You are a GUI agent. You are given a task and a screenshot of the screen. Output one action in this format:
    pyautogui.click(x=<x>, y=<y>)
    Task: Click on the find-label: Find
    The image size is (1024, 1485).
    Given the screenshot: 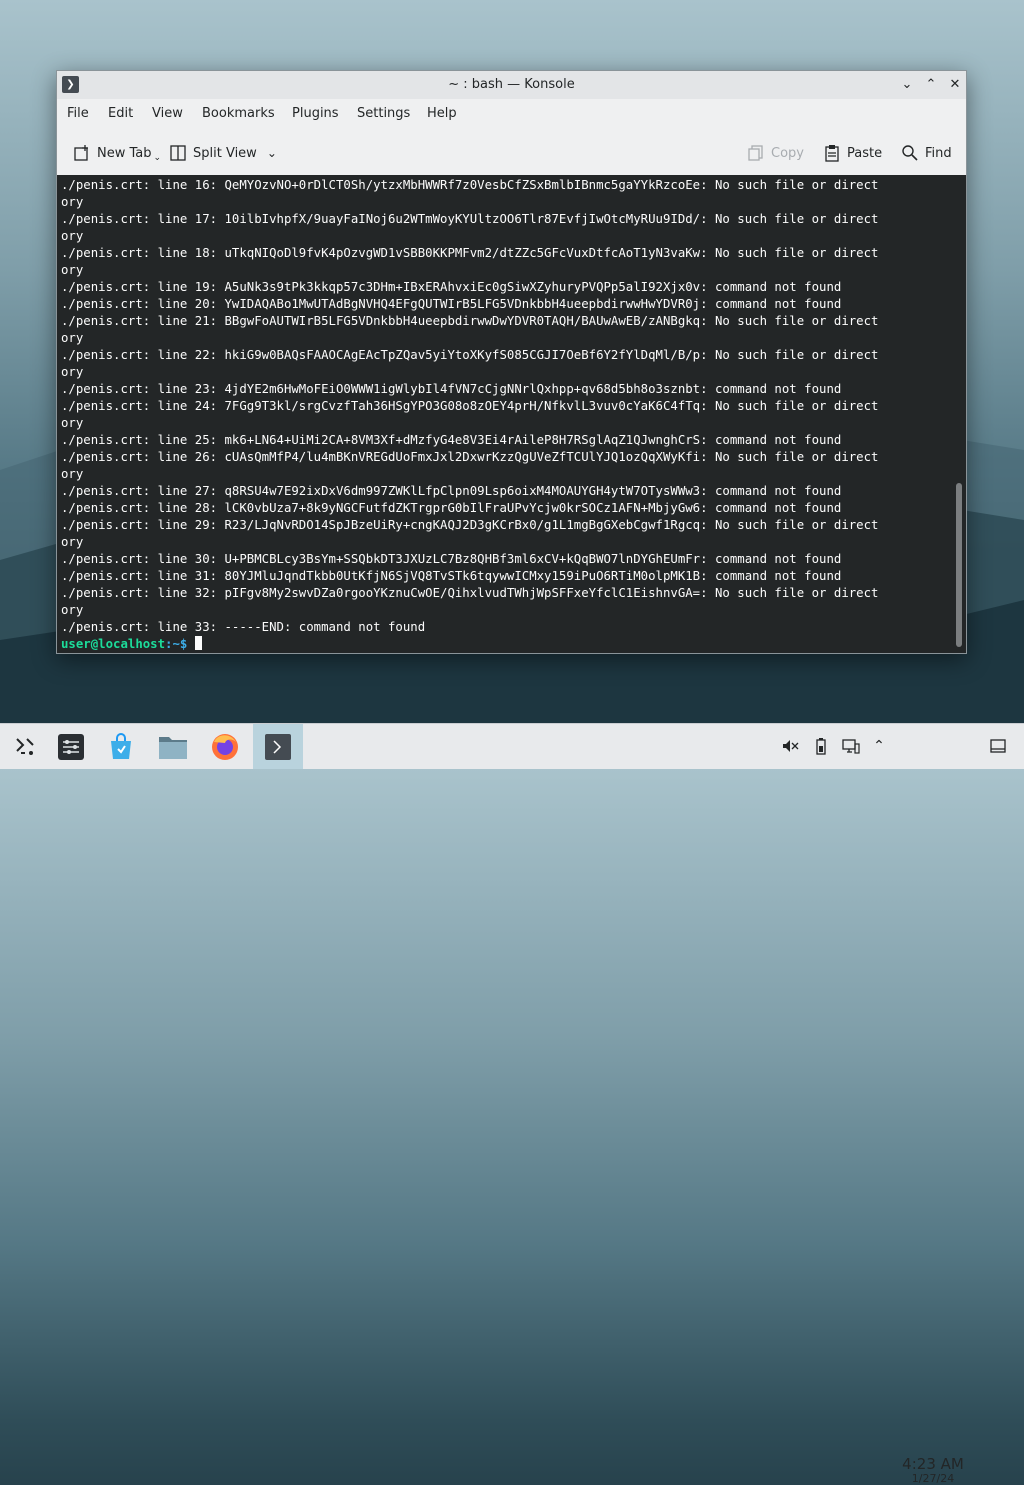 What is the action you would take?
    pyautogui.click(x=938, y=153)
    